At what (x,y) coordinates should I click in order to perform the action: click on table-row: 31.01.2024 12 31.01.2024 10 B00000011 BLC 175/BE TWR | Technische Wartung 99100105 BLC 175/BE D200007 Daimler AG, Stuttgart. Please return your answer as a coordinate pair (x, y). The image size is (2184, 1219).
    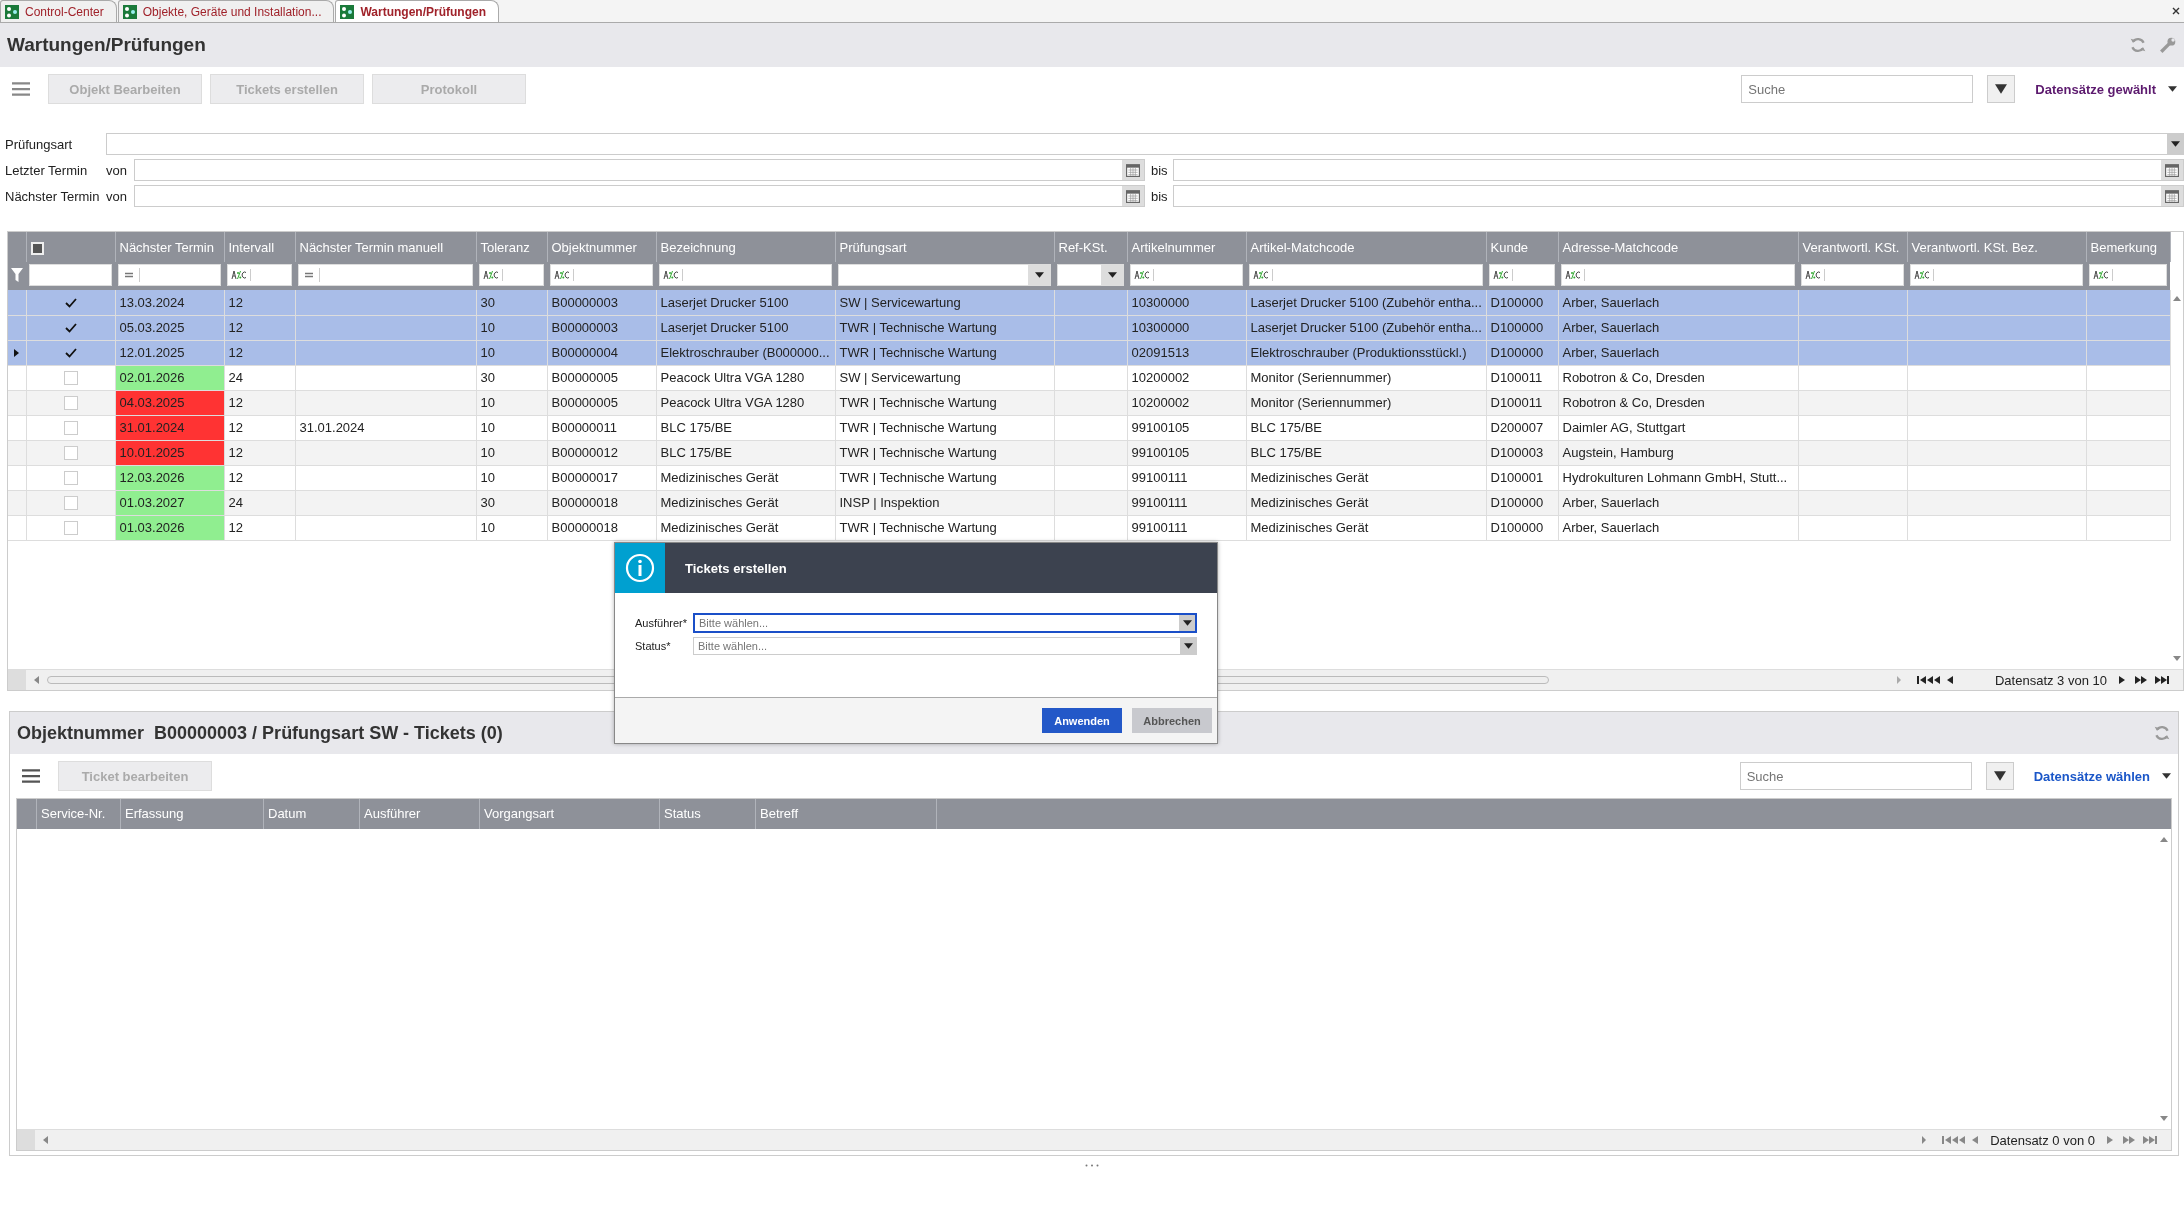
    Looking at the image, I should click on (1089, 427).